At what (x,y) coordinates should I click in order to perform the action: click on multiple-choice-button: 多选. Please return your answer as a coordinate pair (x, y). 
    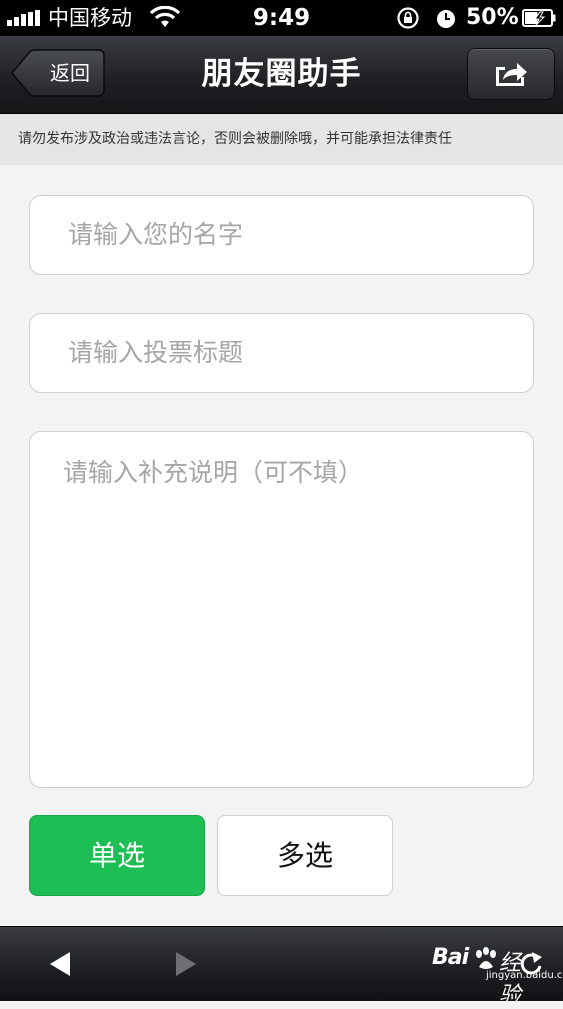
    Looking at the image, I should click on (305, 855).